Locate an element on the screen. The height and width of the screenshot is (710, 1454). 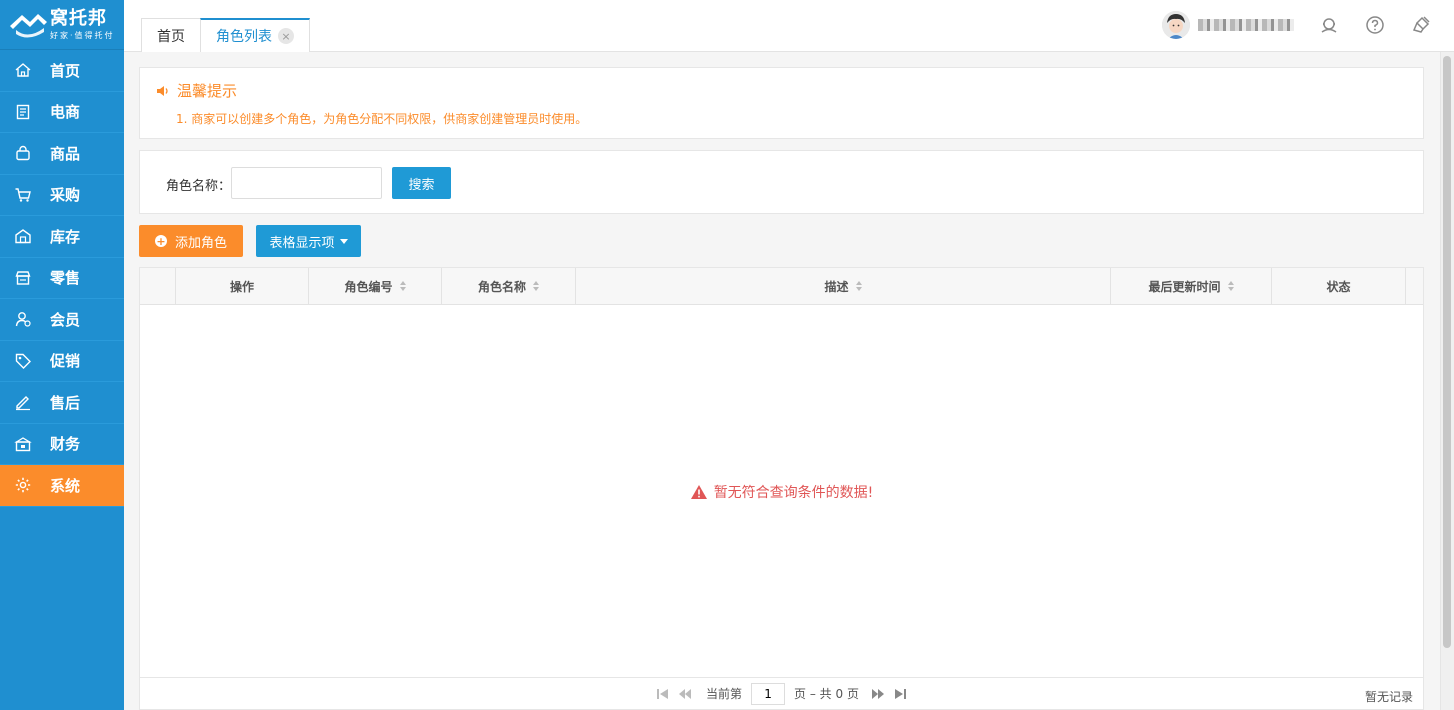
sidebar-item-label: 电商 is located at coordinates (65, 112).